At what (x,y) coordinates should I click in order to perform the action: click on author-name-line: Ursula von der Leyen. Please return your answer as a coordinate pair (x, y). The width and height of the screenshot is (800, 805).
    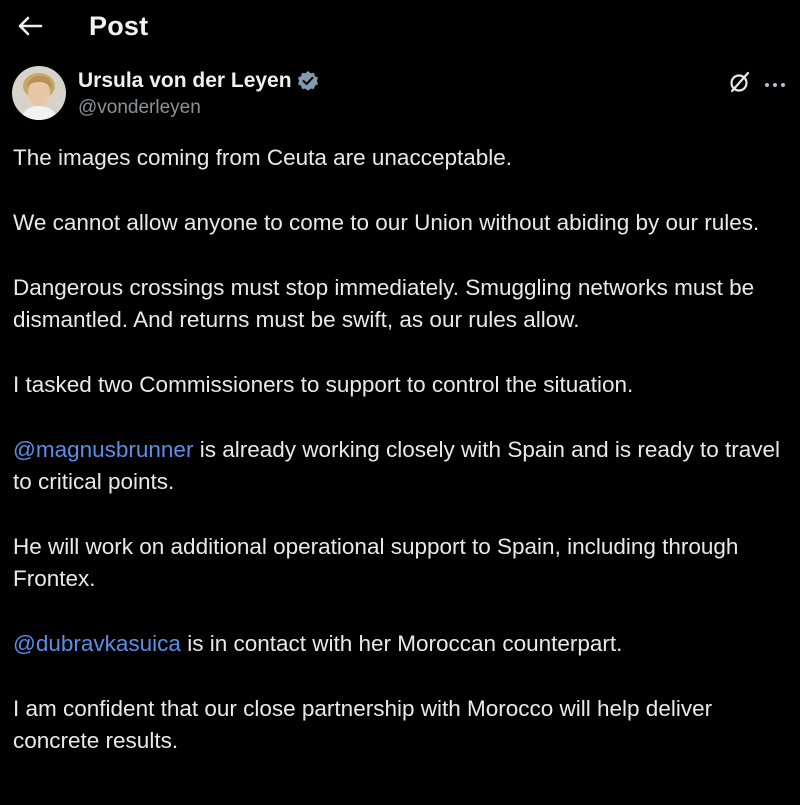
    Looking at the image, I should click on (198, 81).